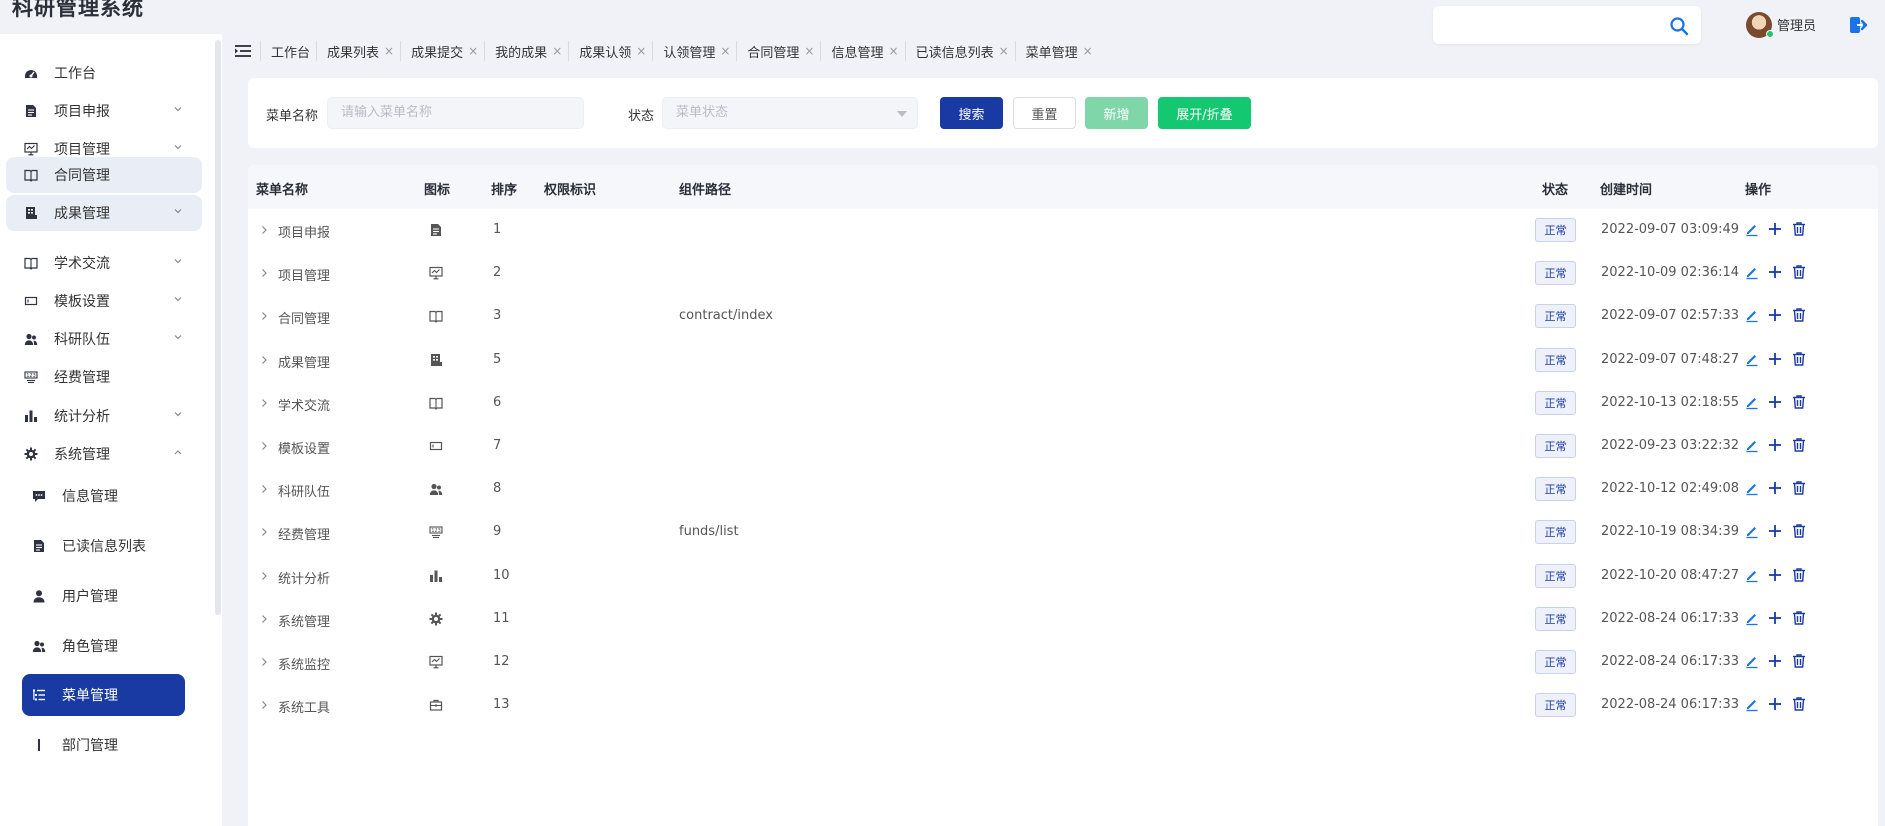  I want to click on menu-name-input: 请输入菜单名称, so click(455, 113).